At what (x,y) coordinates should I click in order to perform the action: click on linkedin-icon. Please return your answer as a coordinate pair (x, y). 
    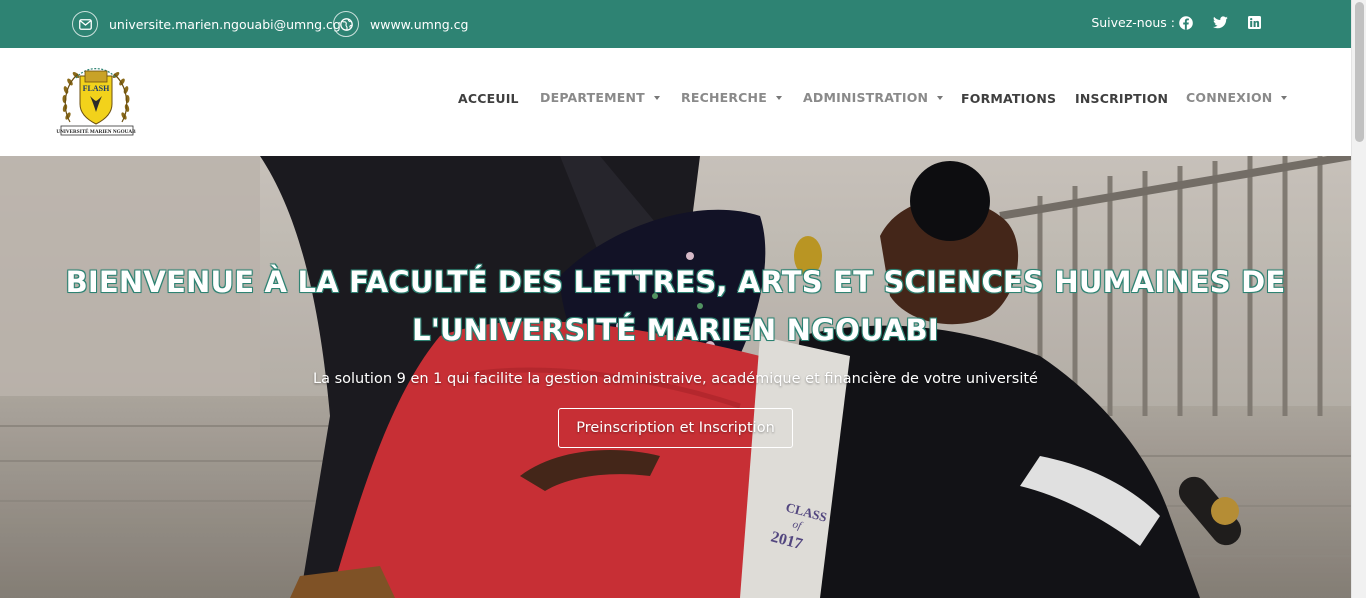
    Looking at the image, I should click on (1254, 22).